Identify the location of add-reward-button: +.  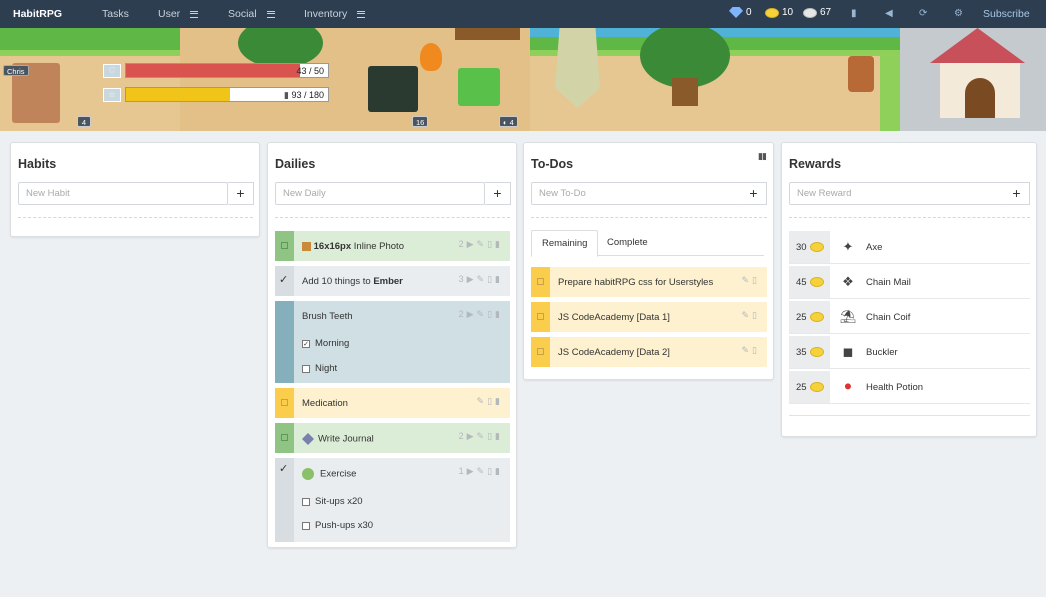
(1017, 193).